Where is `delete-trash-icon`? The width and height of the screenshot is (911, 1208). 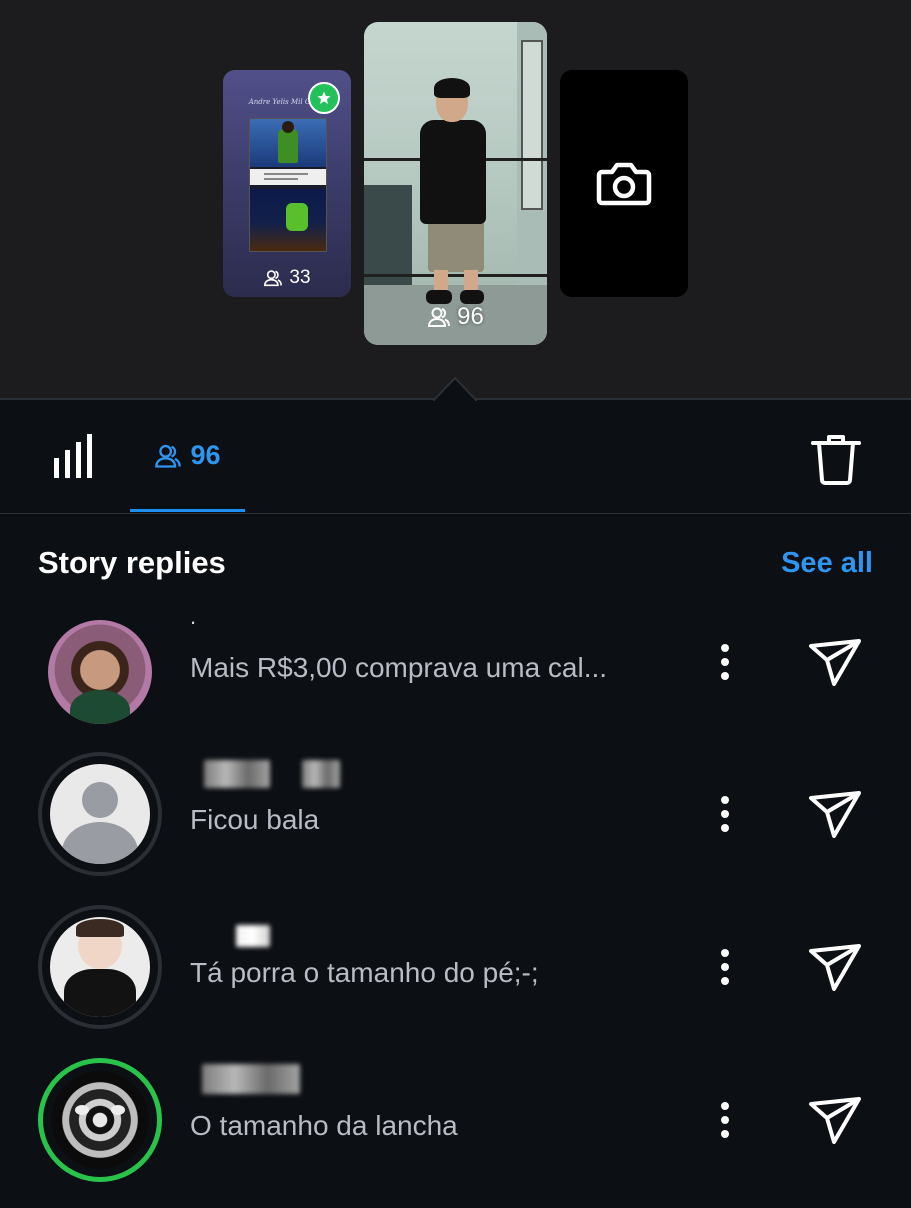 delete-trash-icon is located at coordinates (836, 458).